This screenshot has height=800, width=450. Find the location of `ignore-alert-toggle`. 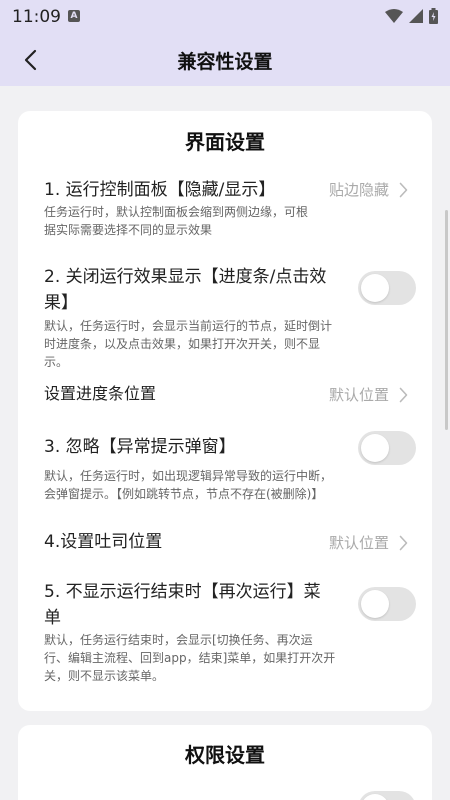

ignore-alert-toggle is located at coordinates (387, 448).